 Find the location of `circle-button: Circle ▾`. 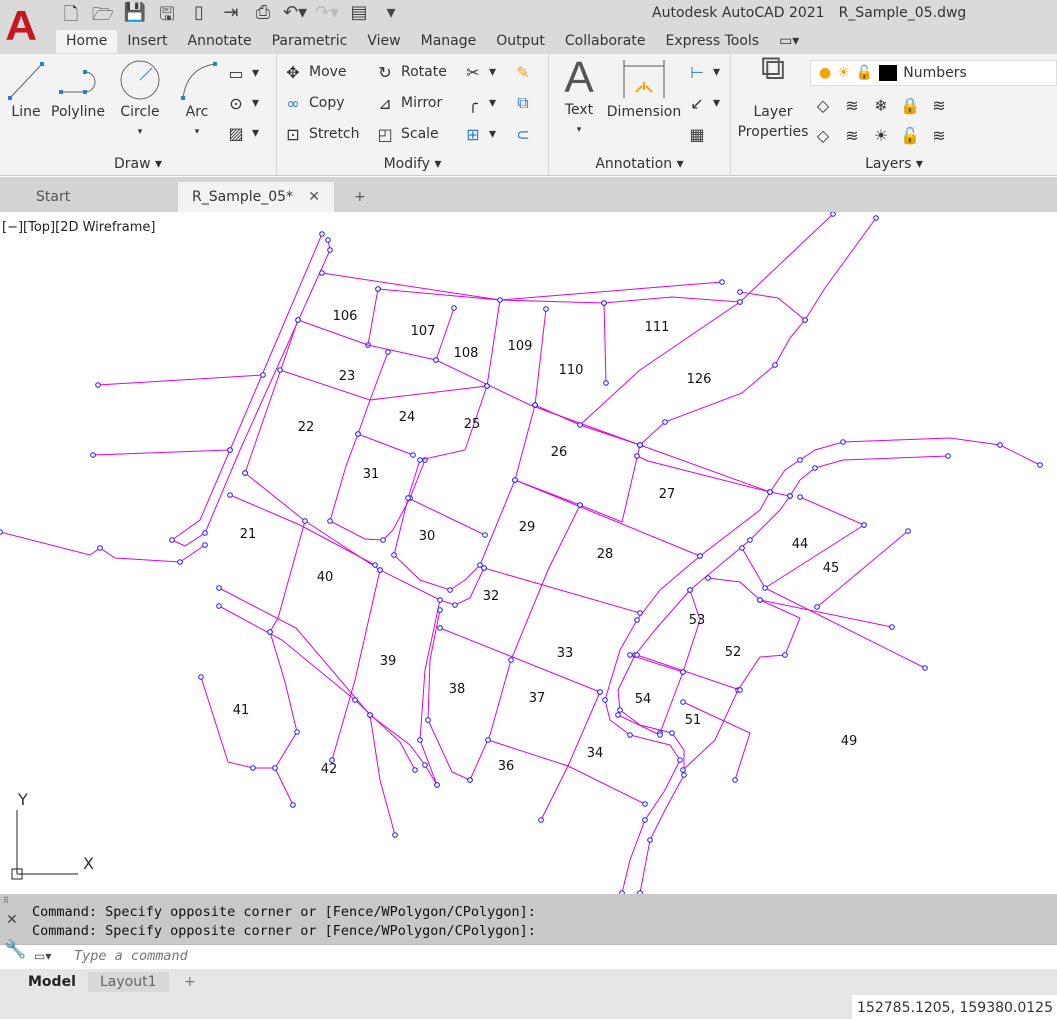

circle-button: Circle ▾ is located at coordinates (140, 100).